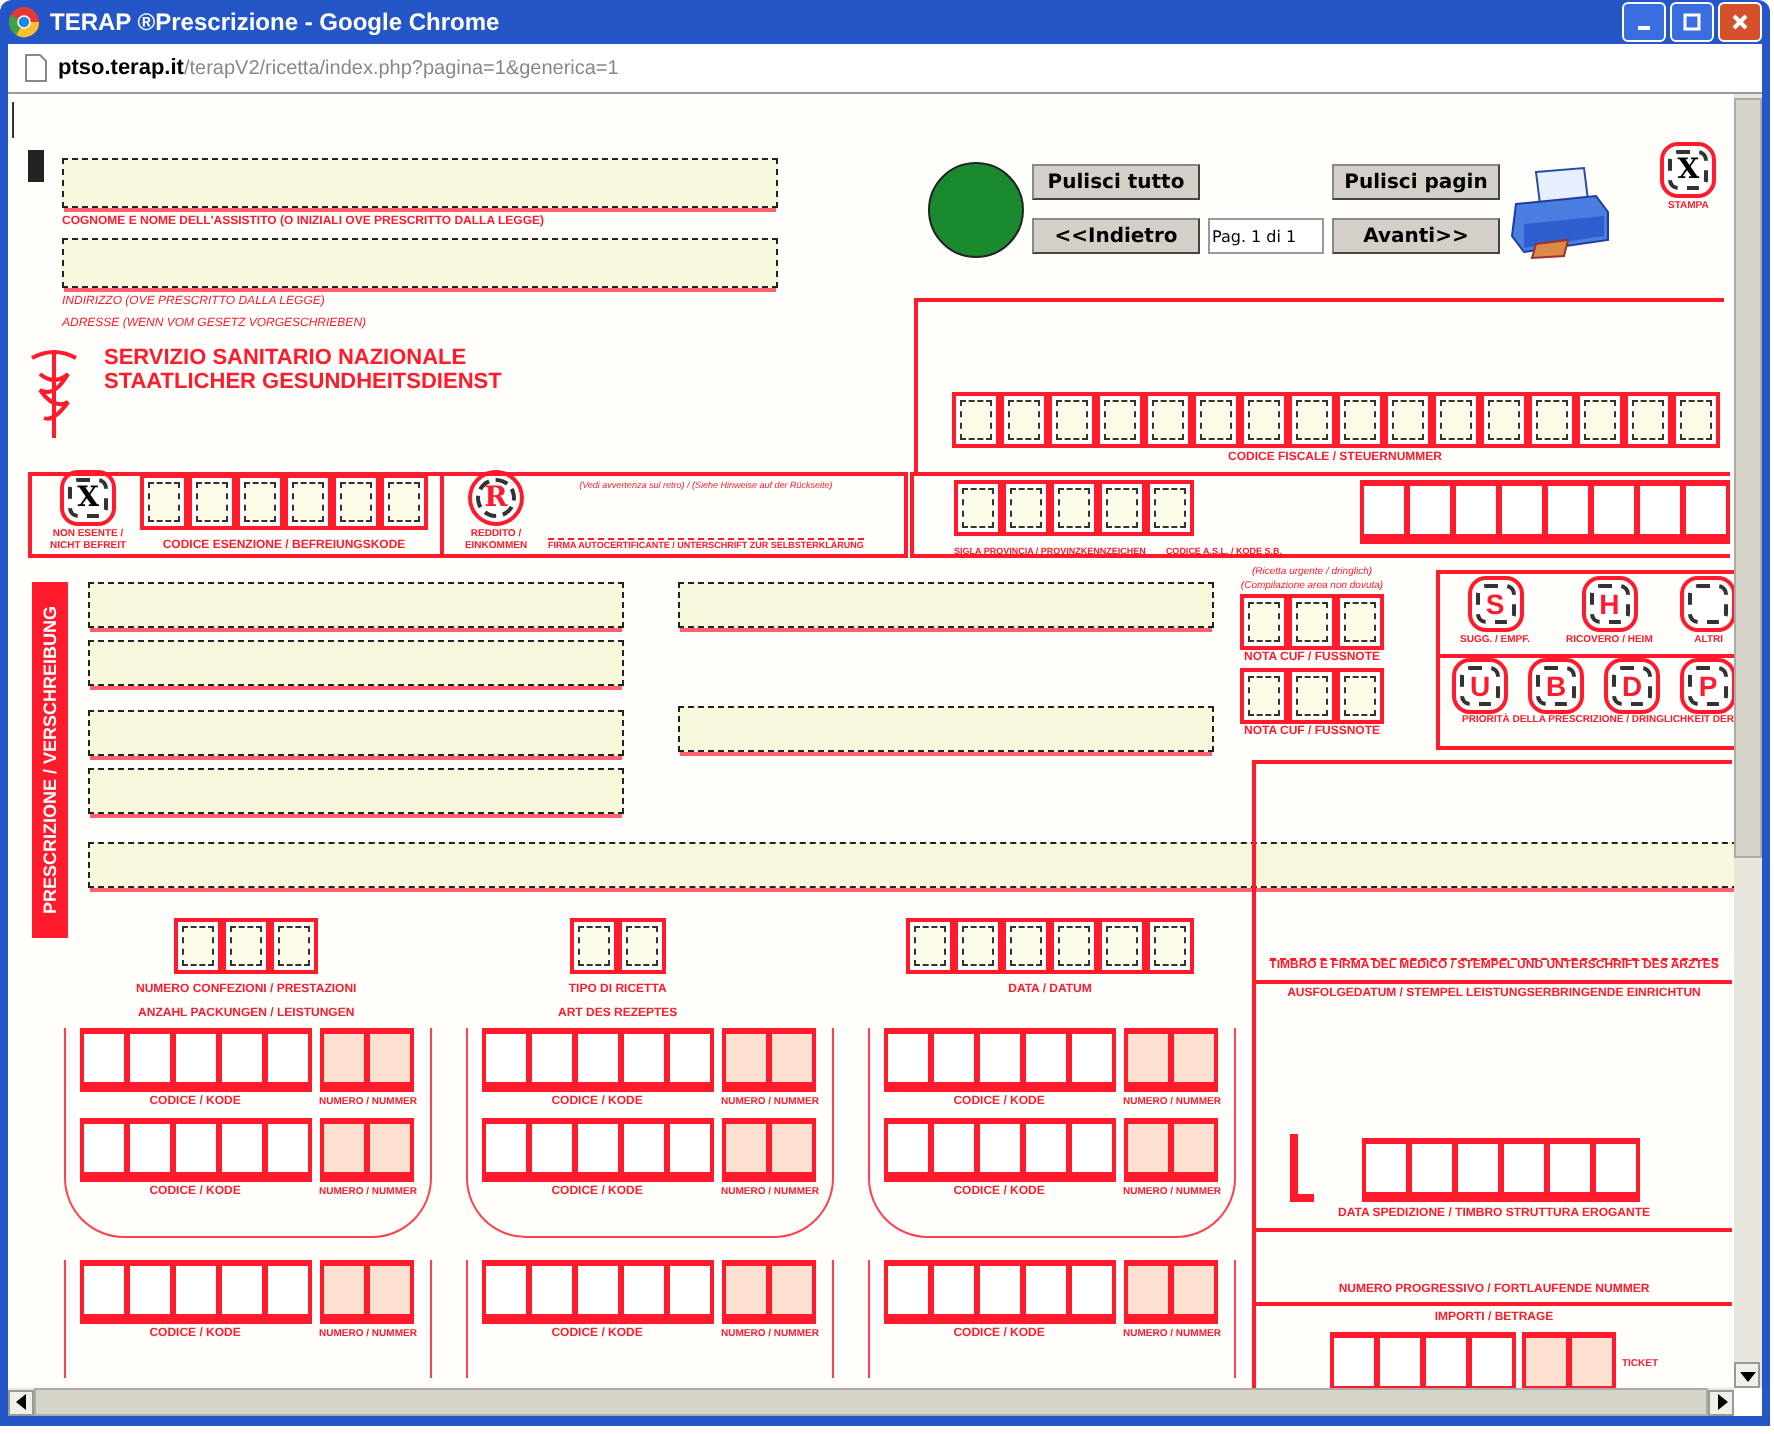 This screenshot has height=1434, width=1774. Describe the element at coordinates (338, 68) in the screenshot. I see `url-text: ptso.terap.it/terapV2/ricetta/index.php?pagina=1&generica=1` at that location.